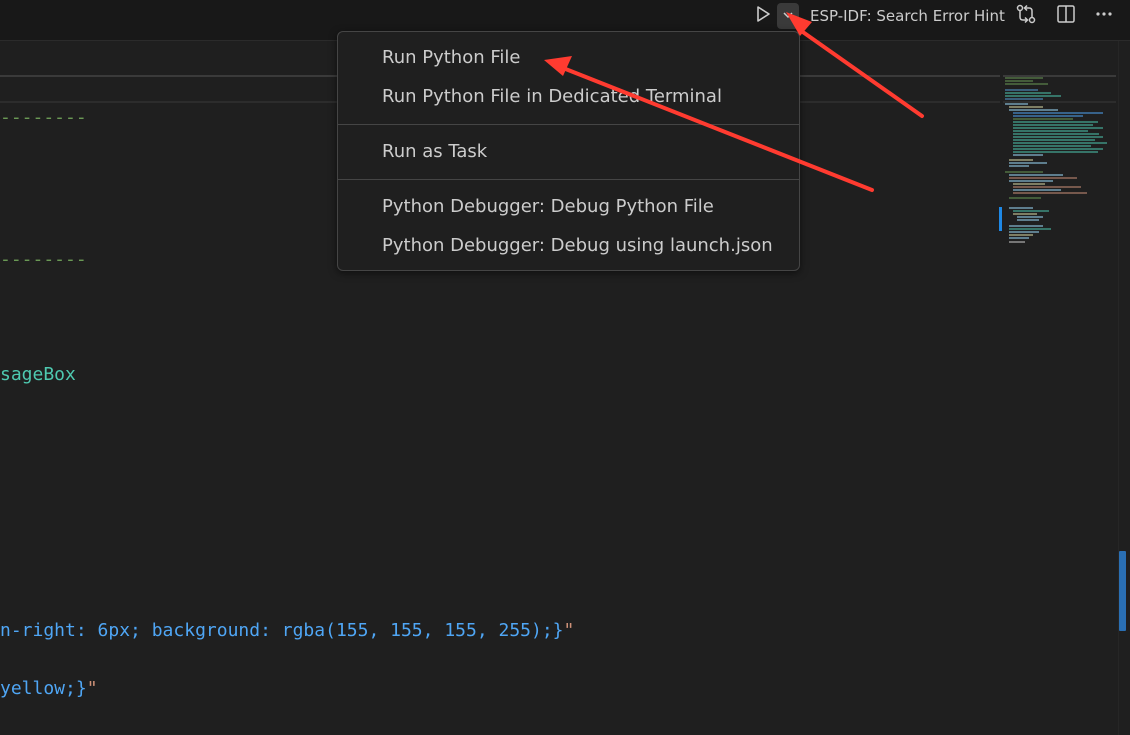 Image resolution: width=1130 pixels, height=735 pixels. I want to click on code-line-stylesheet-yellow: yellow;}", so click(49, 689).